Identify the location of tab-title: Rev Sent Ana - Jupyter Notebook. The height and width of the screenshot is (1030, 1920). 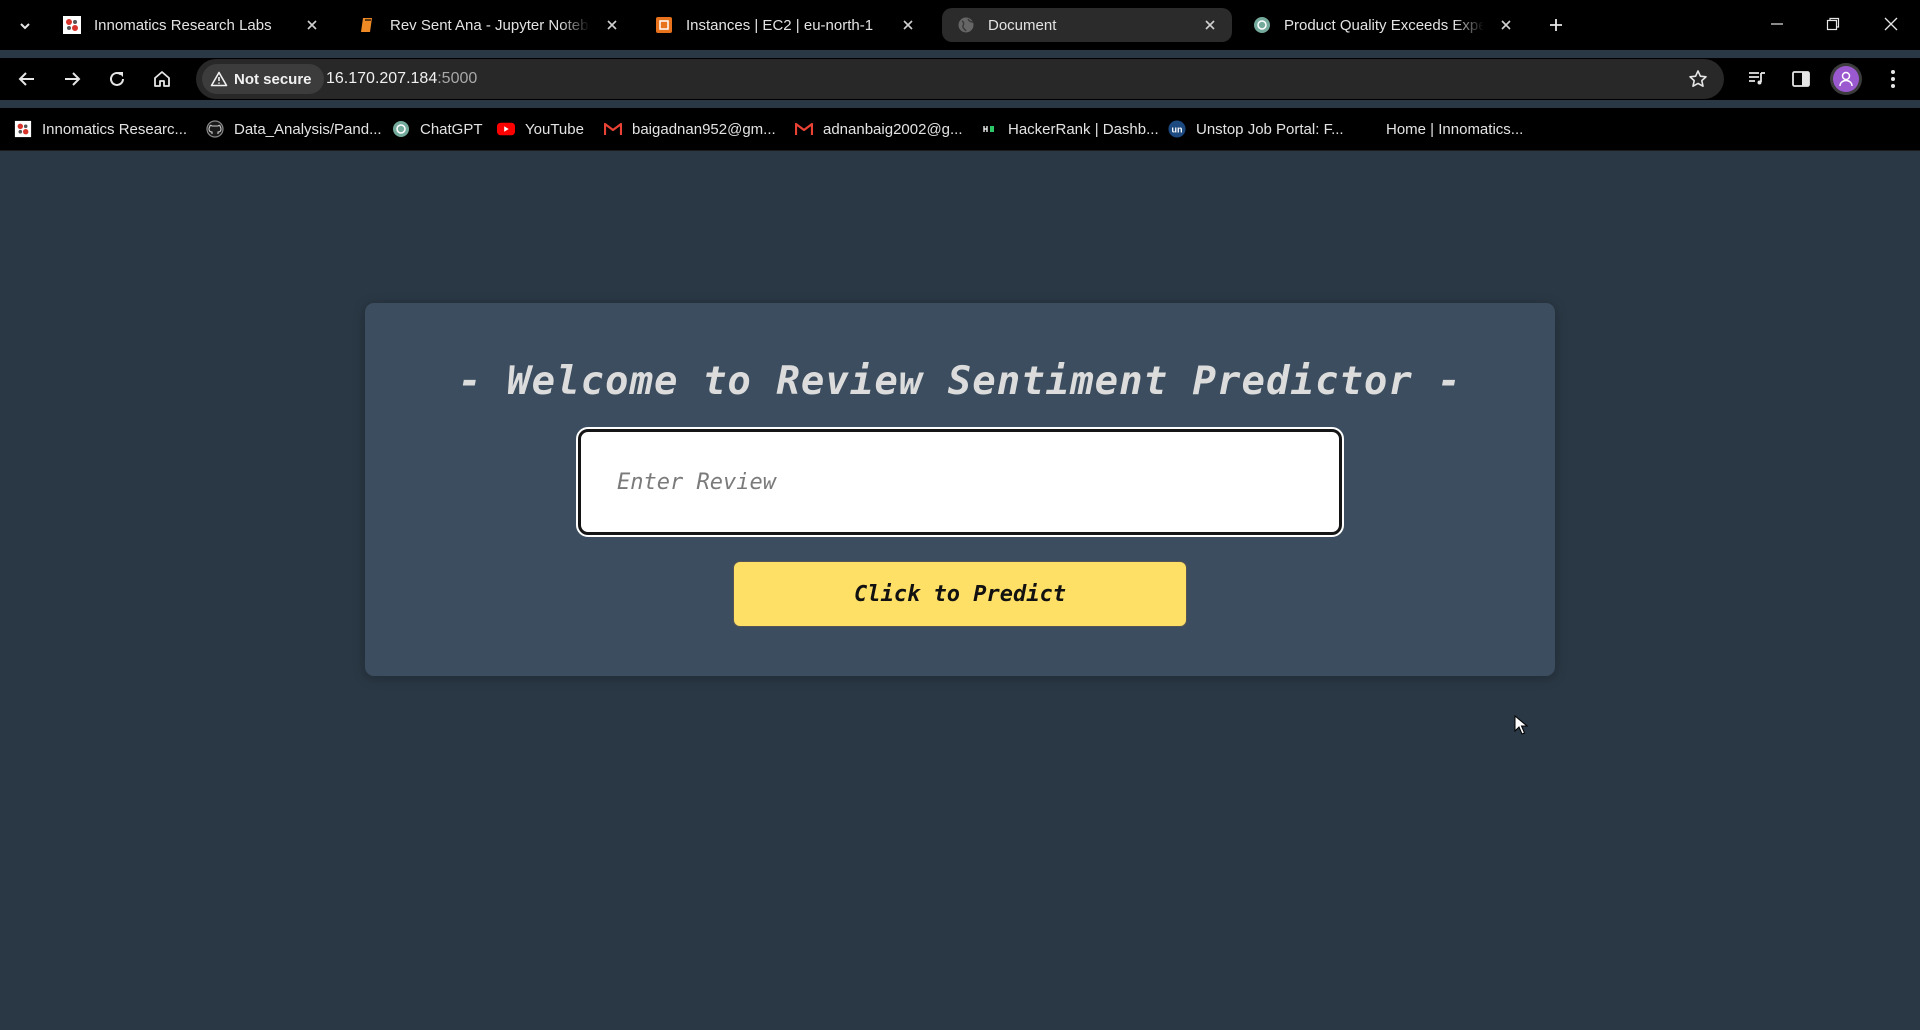
(490, 25).